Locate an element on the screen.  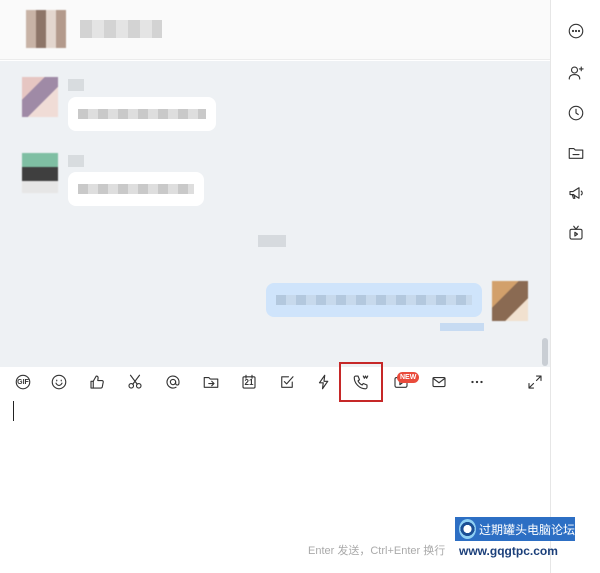
lightning-icon is located at coordinates (323, 382).